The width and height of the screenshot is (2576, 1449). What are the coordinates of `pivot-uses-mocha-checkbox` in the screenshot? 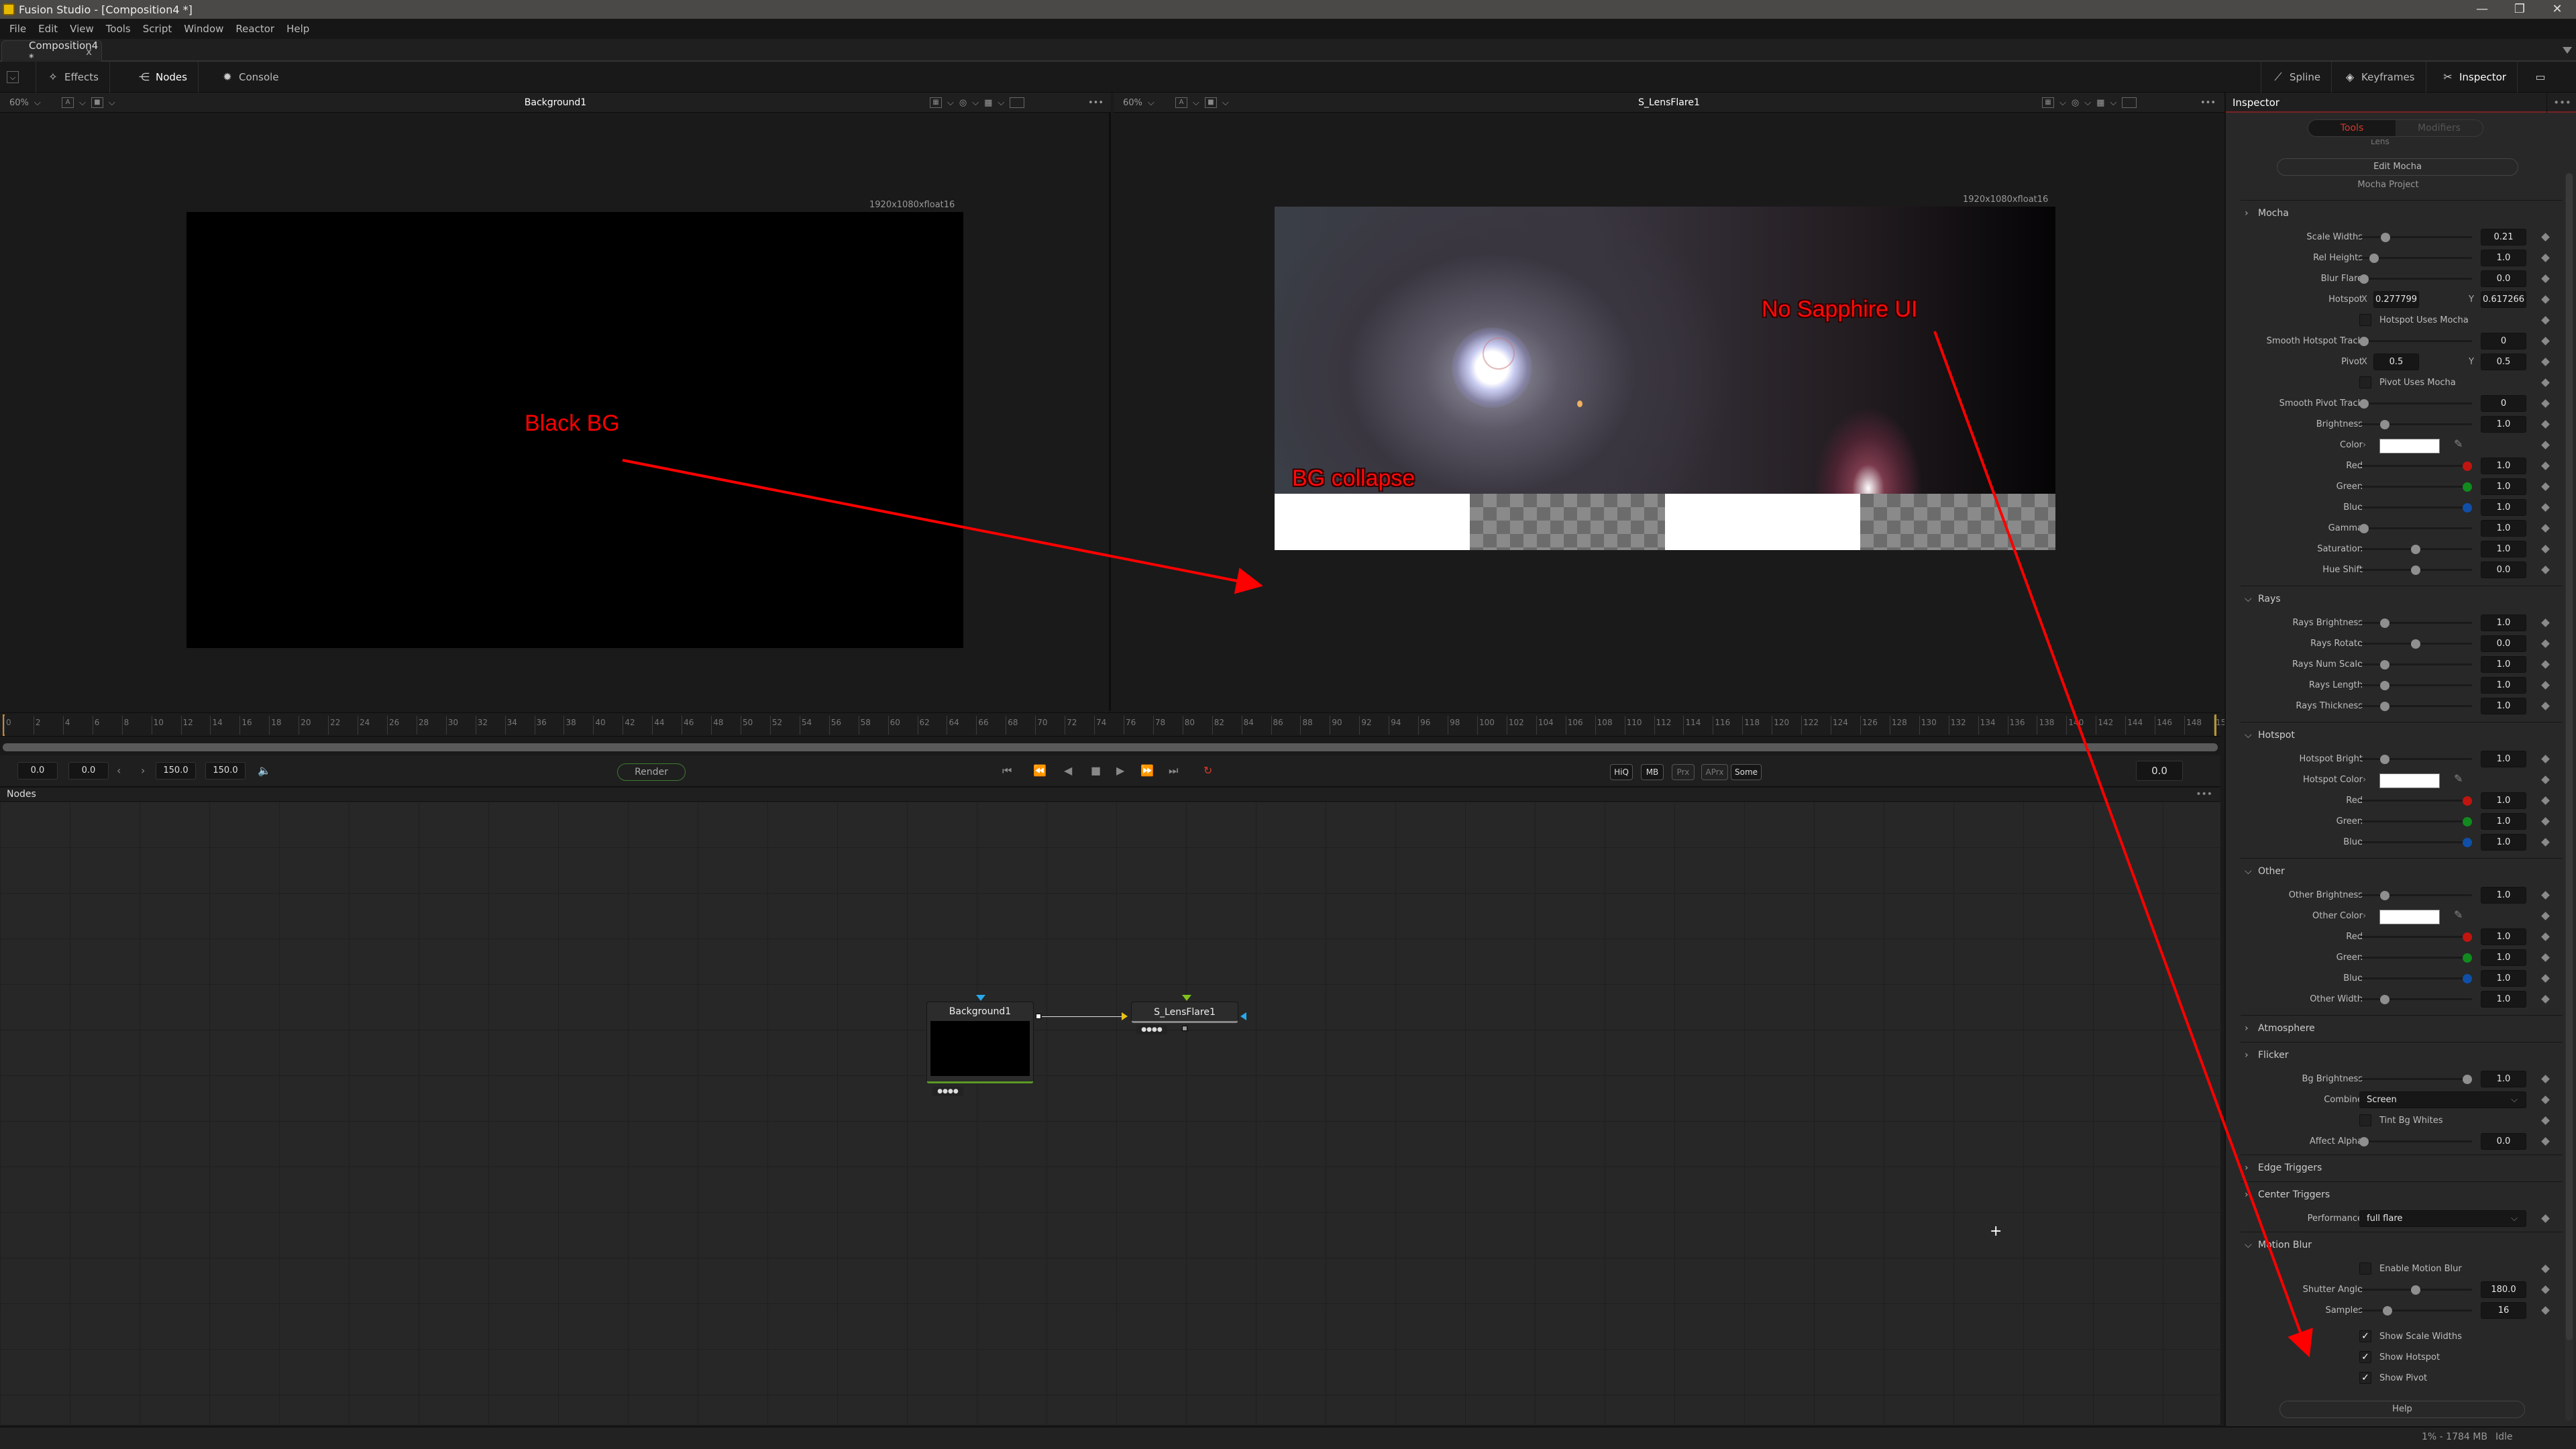 It's located at (2365, 382).